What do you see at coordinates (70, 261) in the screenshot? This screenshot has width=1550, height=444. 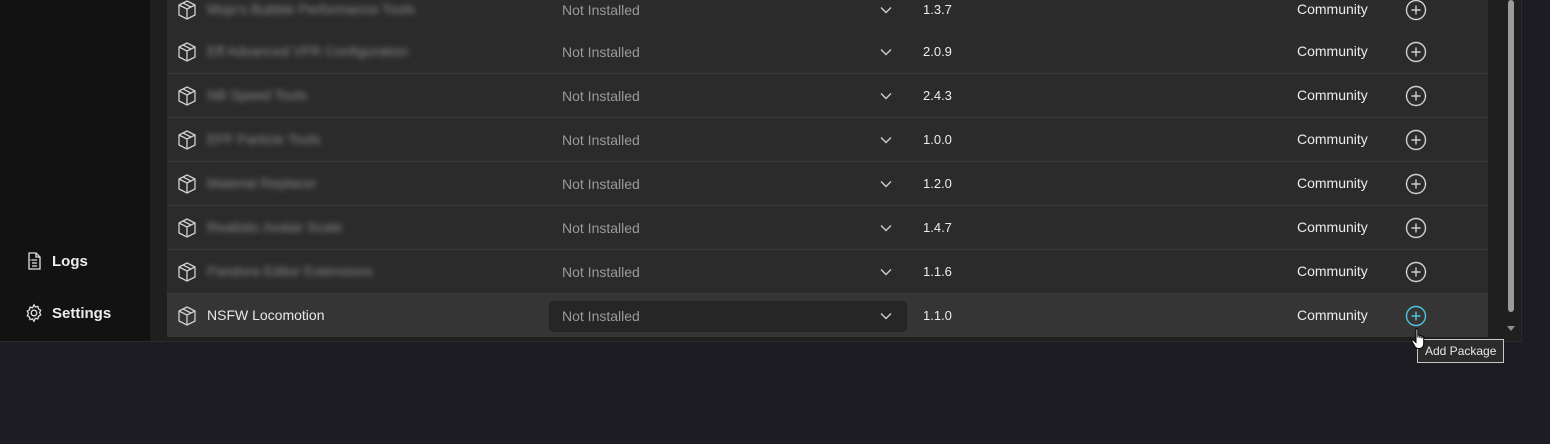 I see `sidebar-item-label: Logs` at bounding box center [70, 261].